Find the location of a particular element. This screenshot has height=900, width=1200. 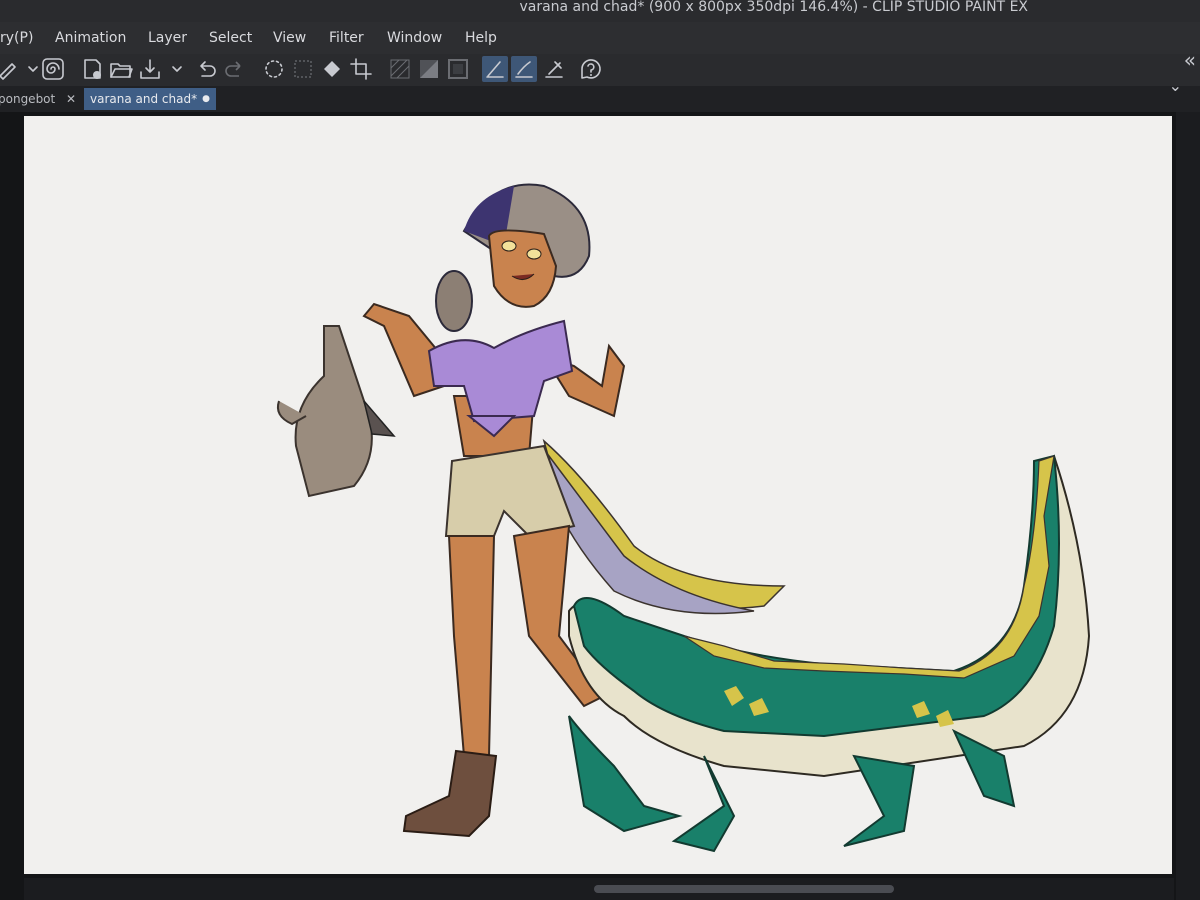

open-folder-icon is located at coordinates (121, 69).